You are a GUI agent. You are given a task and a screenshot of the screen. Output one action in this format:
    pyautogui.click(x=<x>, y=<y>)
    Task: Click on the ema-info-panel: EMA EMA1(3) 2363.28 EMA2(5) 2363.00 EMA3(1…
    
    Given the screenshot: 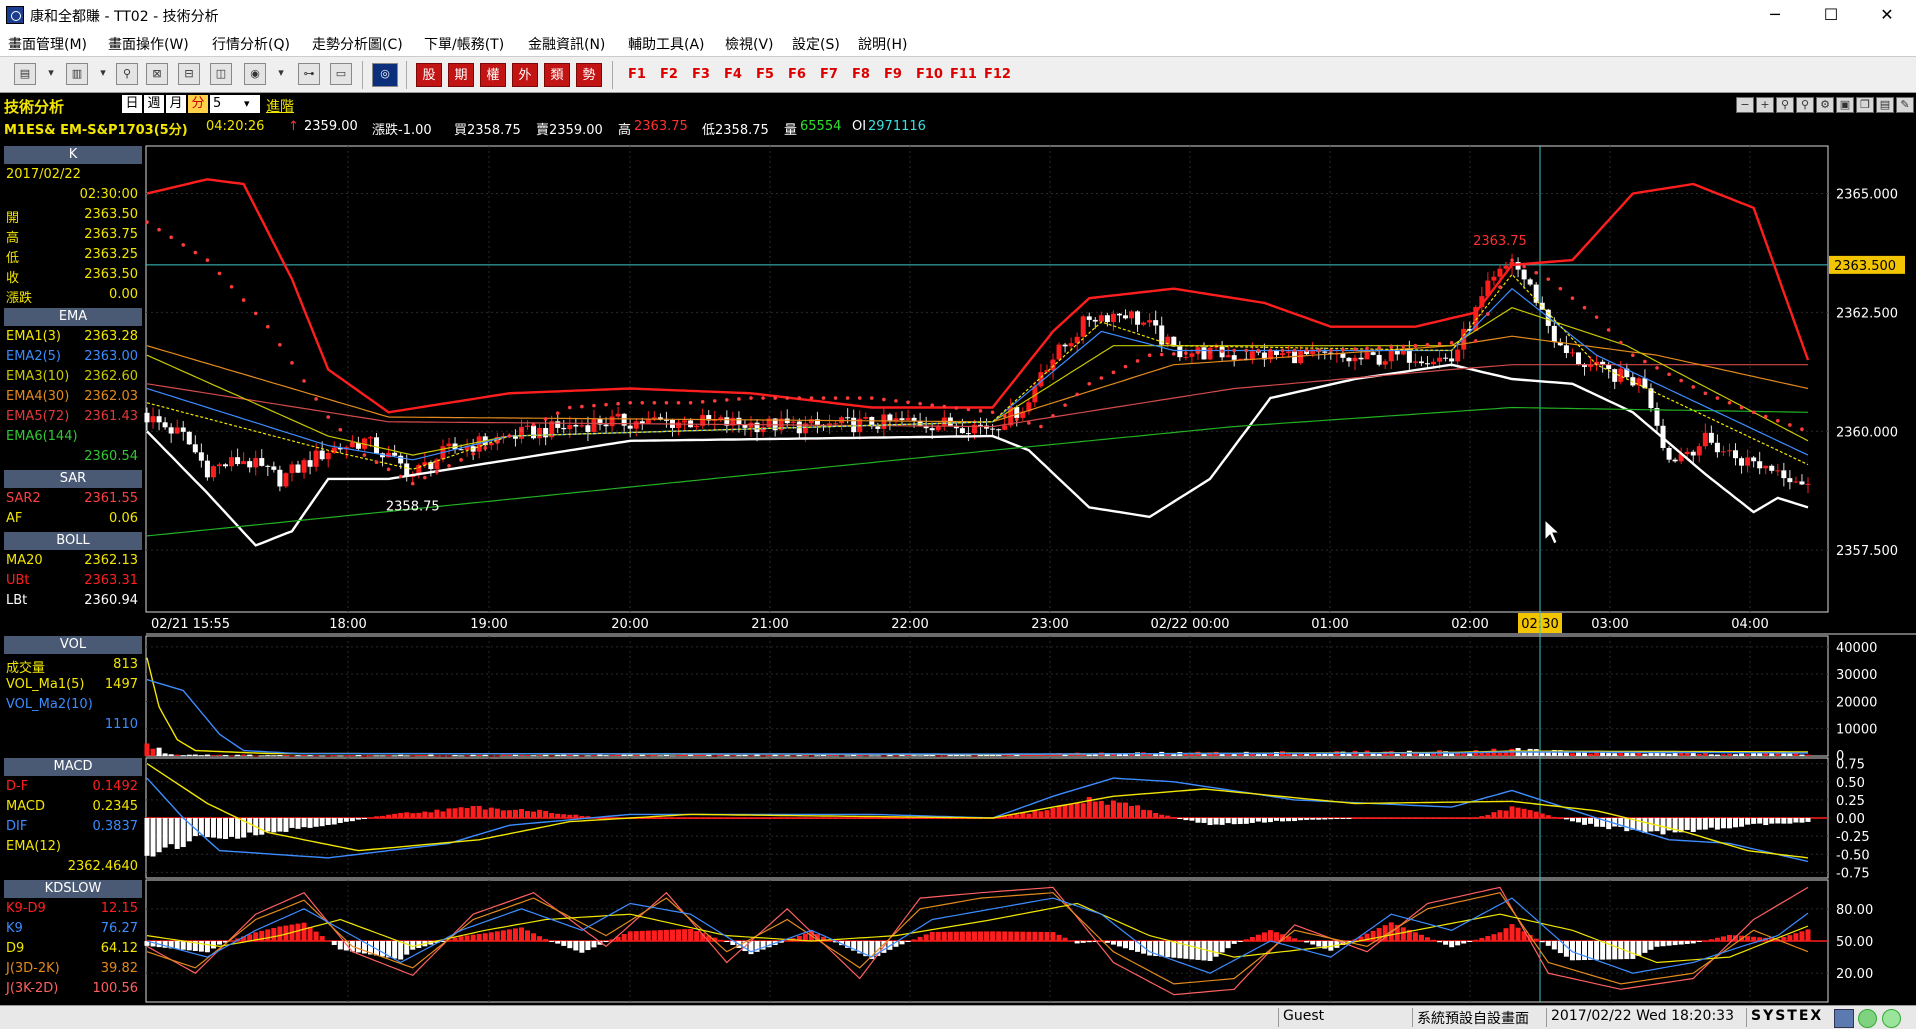 What is the action you would take?
    pyautogui.click(x=73, y=388)
    